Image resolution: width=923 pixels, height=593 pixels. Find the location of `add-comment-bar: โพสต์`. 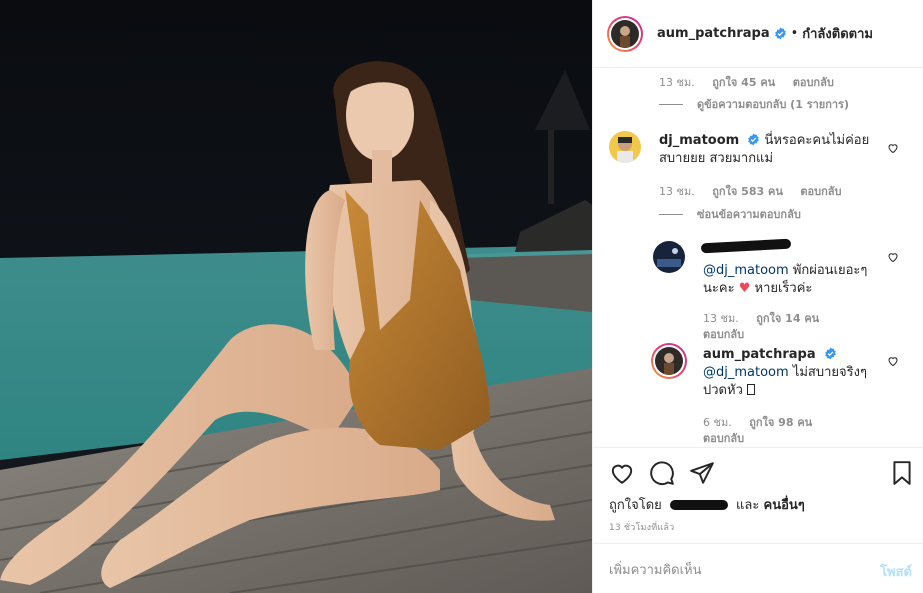

add-comment-bar: โพสต์ is located at coordinates (758, 568).